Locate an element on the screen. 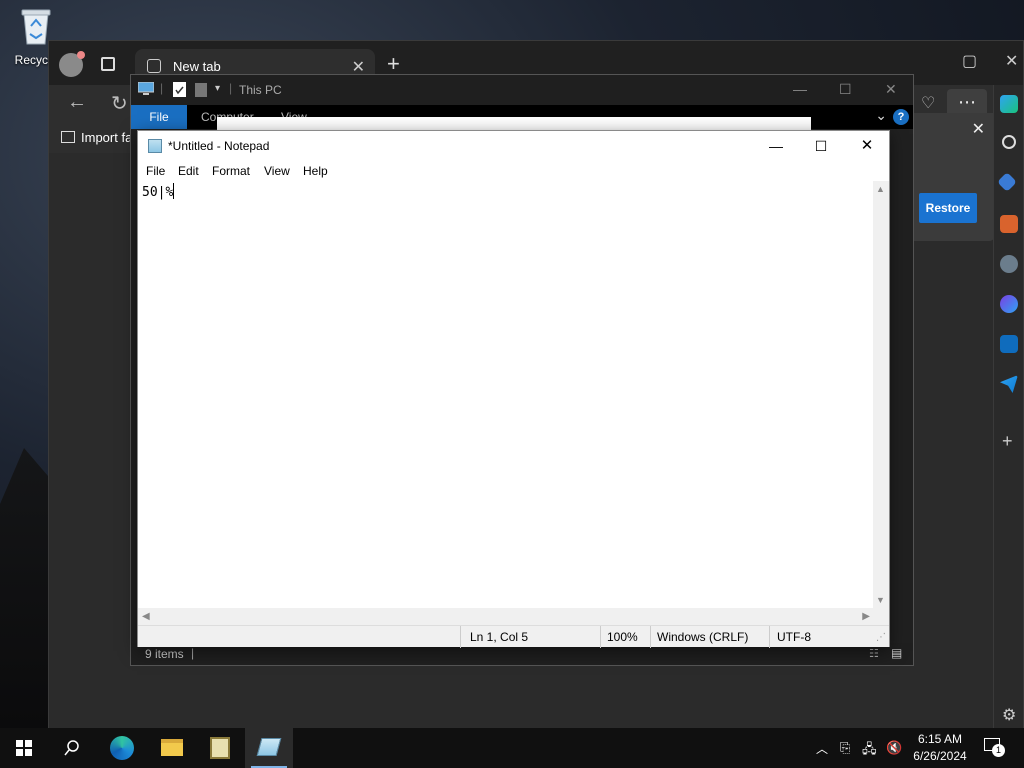 The width and height of the screenshot is (1024, 768). item-count: 9 items is located at coordinates (164, 654).